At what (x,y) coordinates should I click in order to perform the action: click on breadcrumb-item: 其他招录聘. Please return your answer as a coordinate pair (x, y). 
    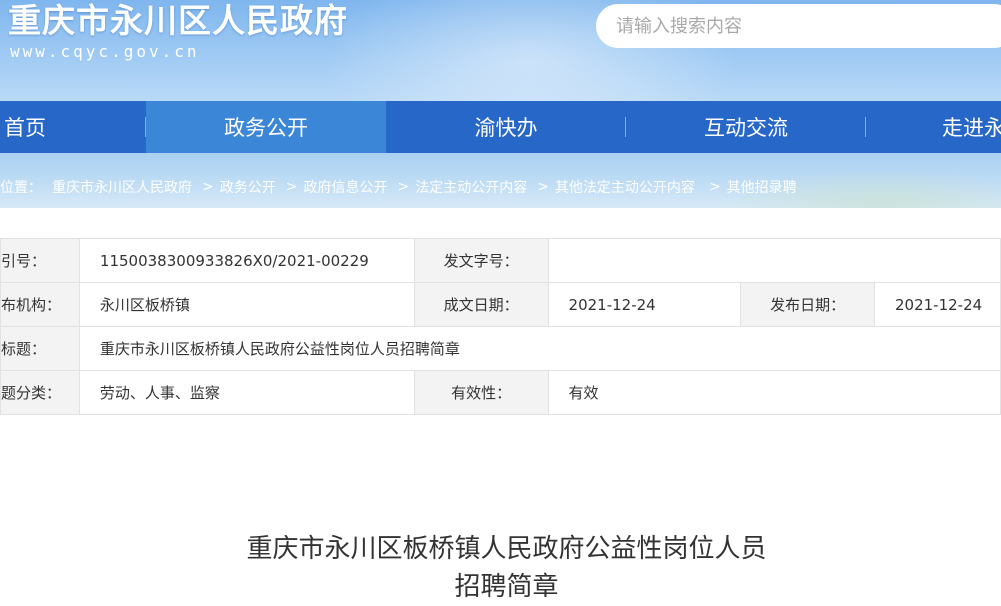
    Looking at the image, I should click on (762, 187).